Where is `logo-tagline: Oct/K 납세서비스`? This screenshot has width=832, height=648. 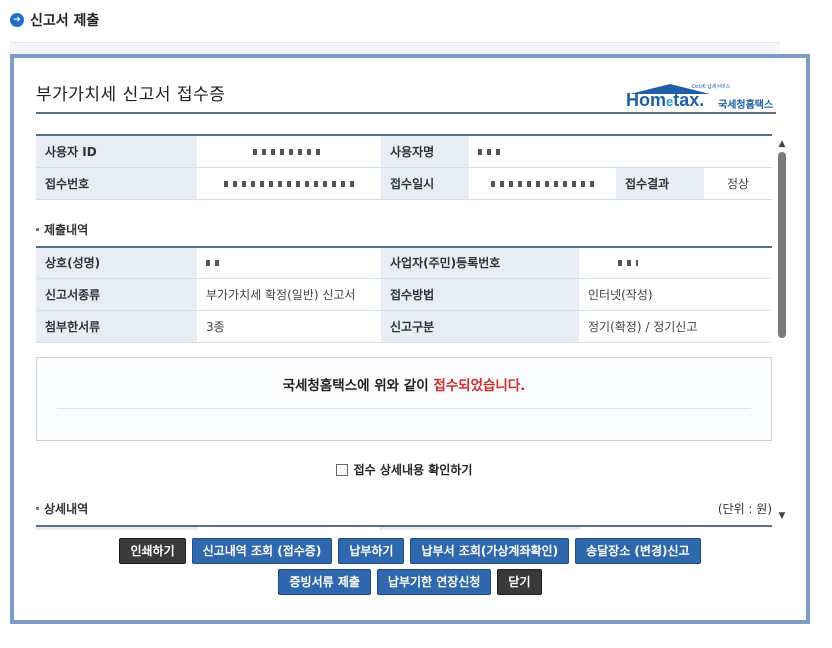 logo-tagline: Oct/K 납세서비스 is located at coordinates (711, 87).